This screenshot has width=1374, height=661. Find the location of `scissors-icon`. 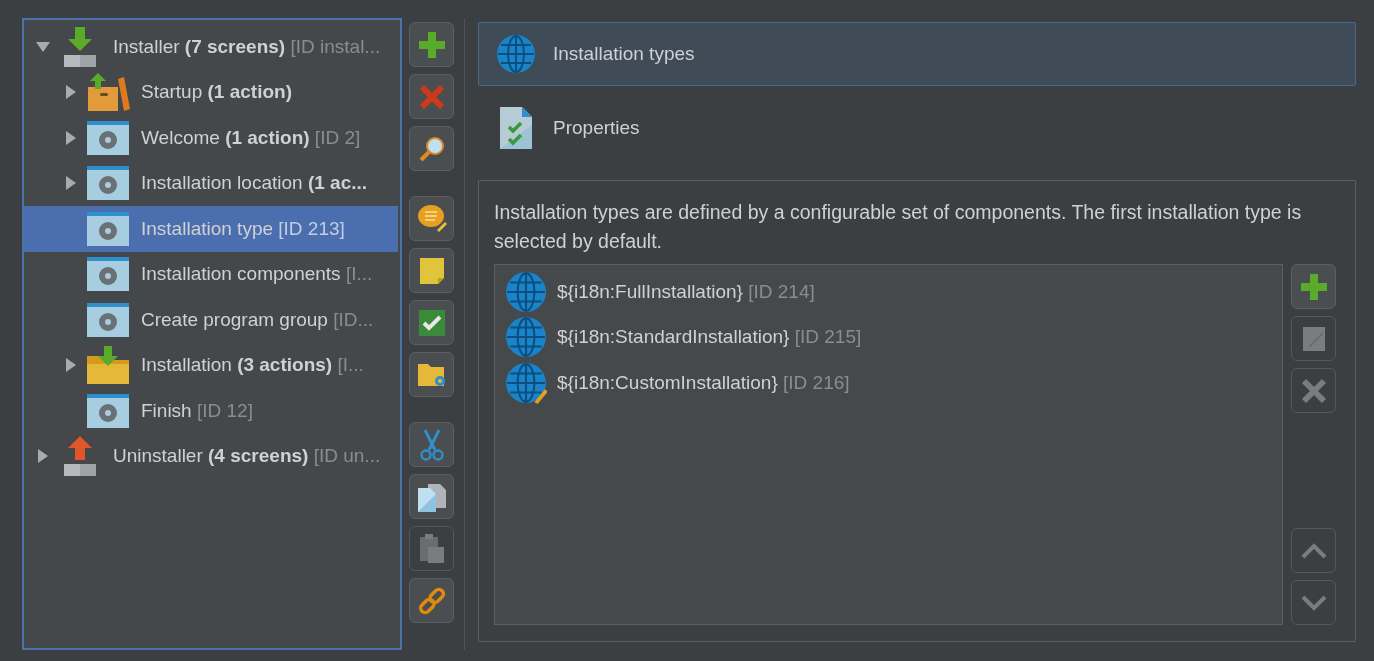

scissors-icon is located at coordinates (431, 444).